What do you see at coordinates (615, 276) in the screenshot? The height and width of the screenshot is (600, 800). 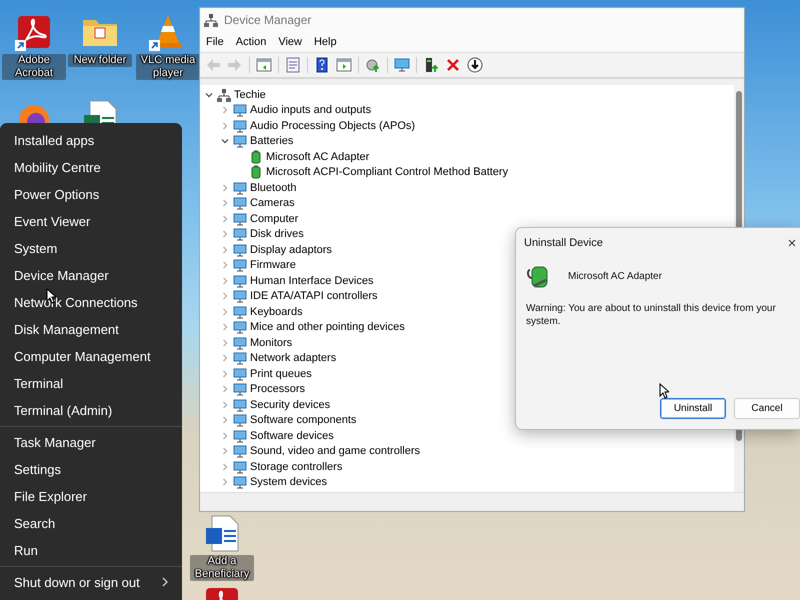 I see `device-name: Microsoft AC Adapter` at bounding box center [615, 276].